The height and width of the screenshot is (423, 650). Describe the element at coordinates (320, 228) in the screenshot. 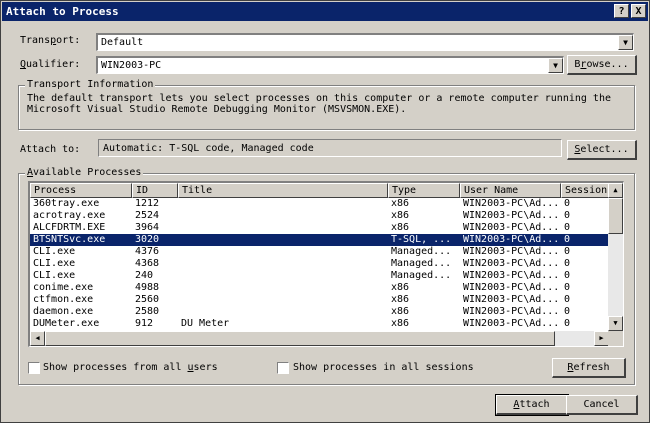

I see `table-row: ALCFDRTM.EXE 3964 x86 WIN2003-PC\Ad... 0` at that location.